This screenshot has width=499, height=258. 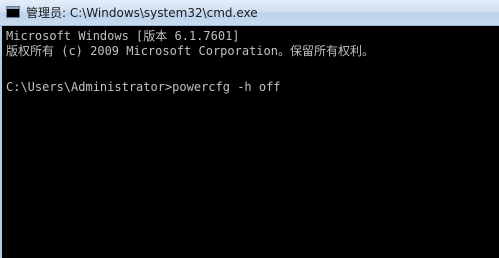 What do you see at coordinates (13, 8) in the screenshot?
I see `cmd-icon-cap` at bounding box center [13, 8].